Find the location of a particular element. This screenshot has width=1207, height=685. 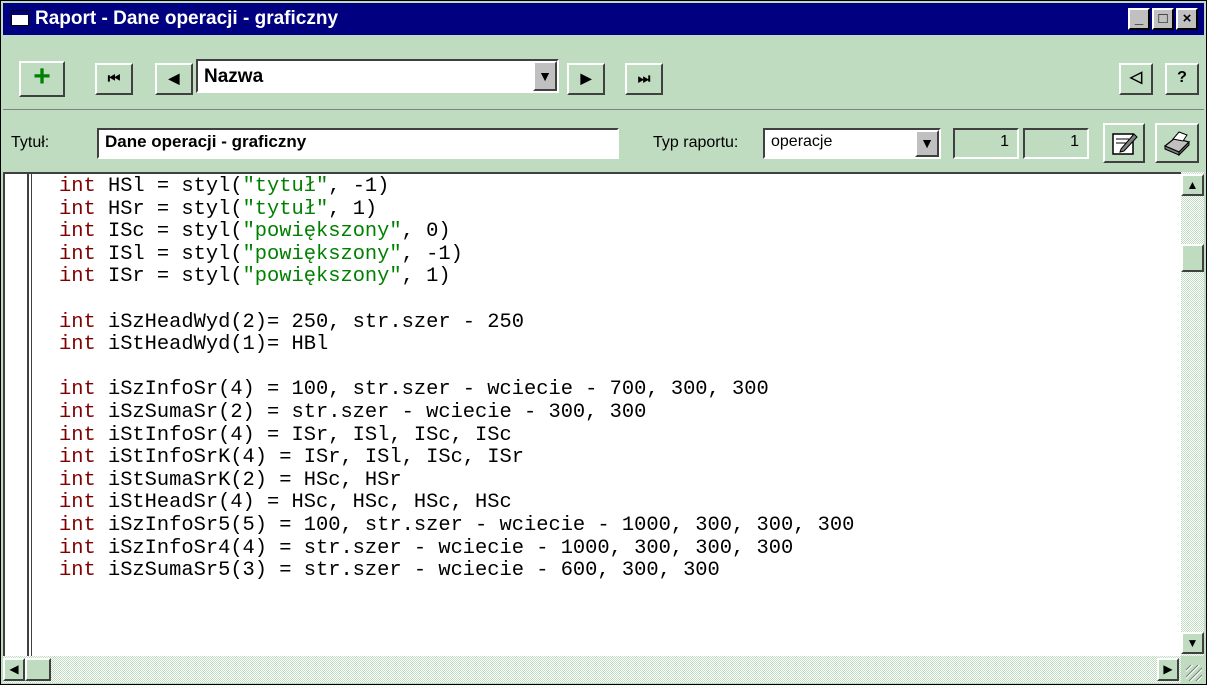

code-line: int HSl = styl("tytuł", -1) is located at coordinates (224, 186).